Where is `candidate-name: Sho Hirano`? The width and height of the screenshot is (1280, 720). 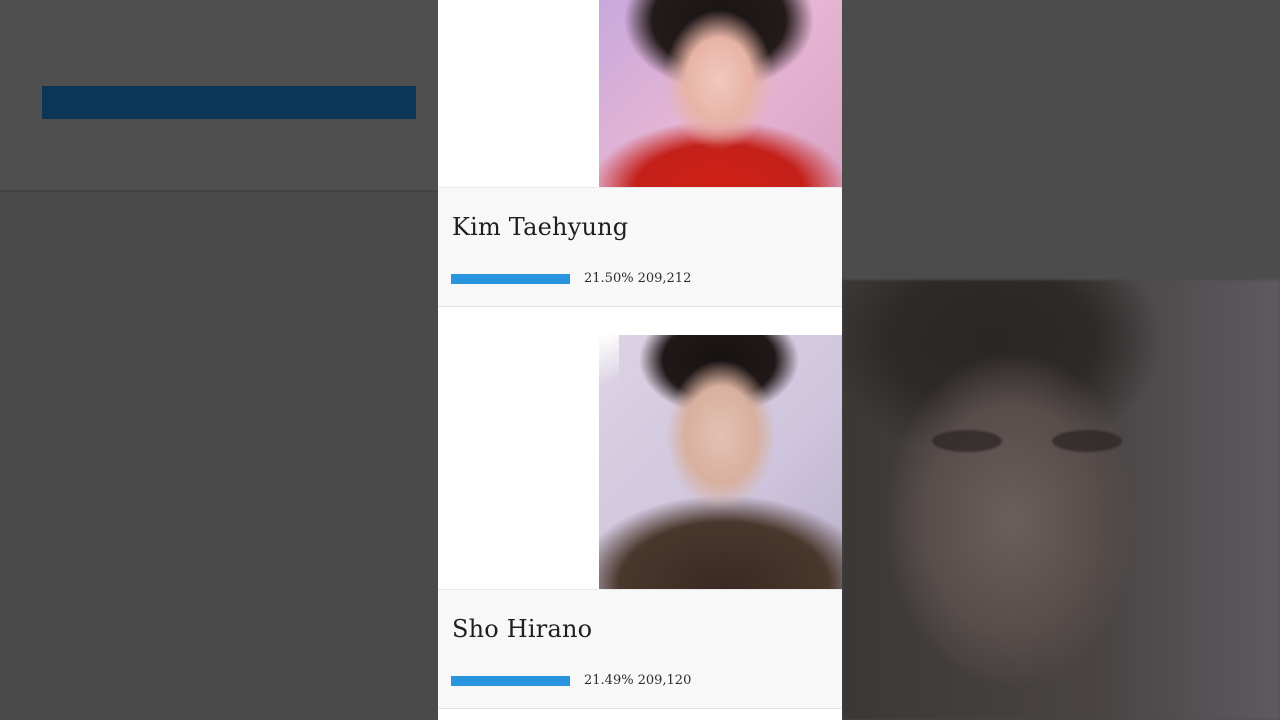
candidate-name: Sho Hirano is located at coordinates (522, 629).